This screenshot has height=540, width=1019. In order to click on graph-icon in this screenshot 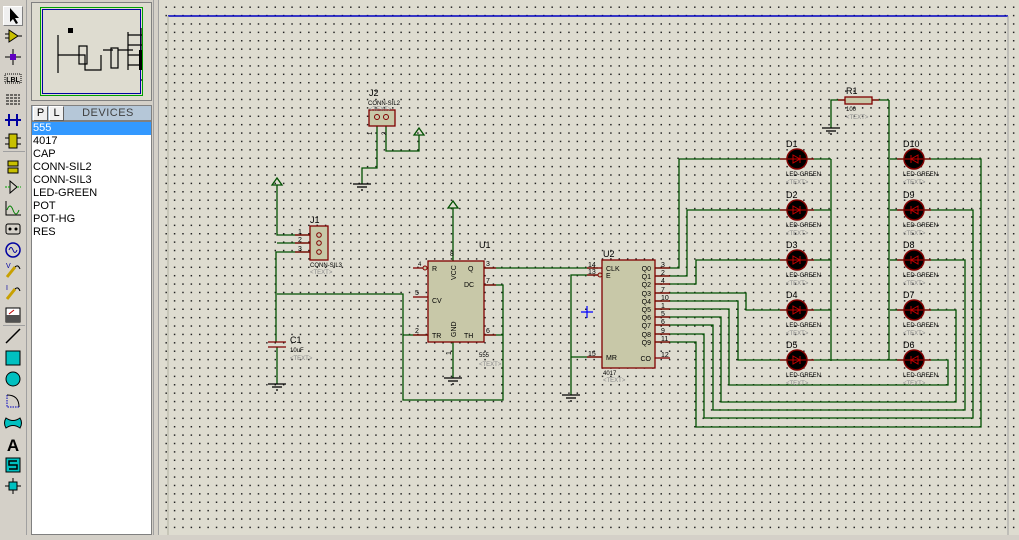, I will do `click(13, 208)`.